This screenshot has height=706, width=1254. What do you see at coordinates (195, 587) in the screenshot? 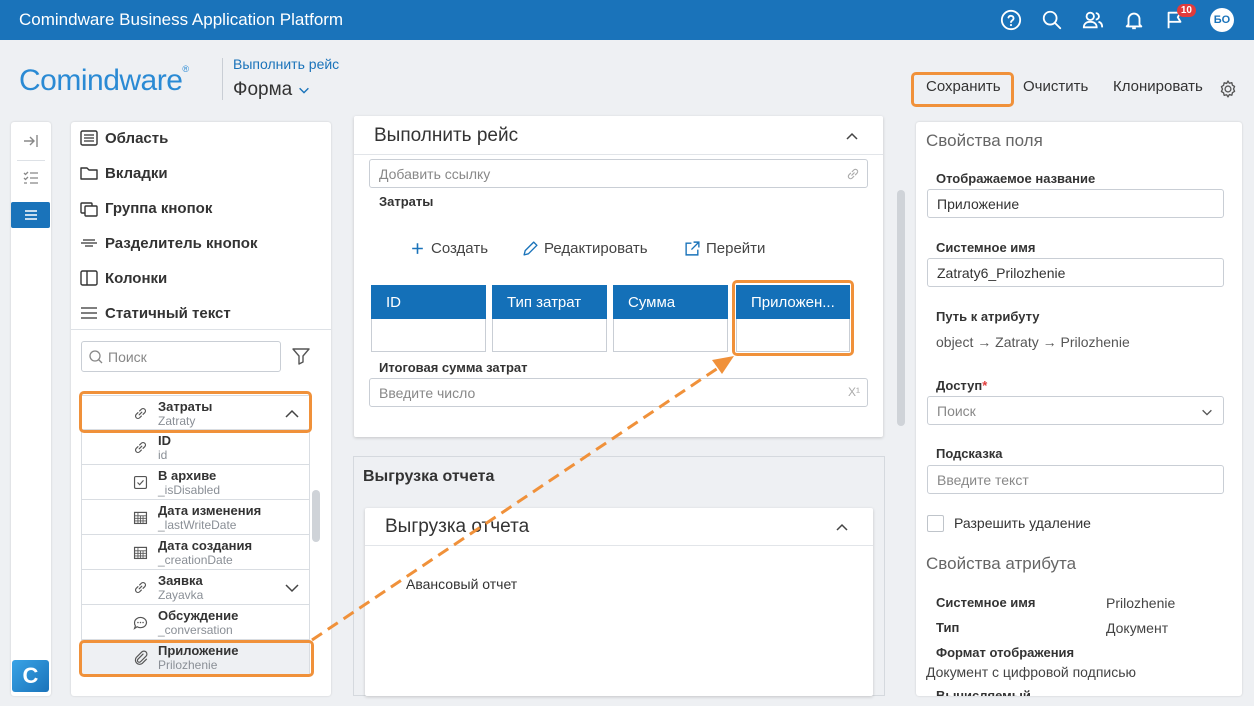
I see `tree-item-zayavka: Заявка Zayavka` at bounding box center [195, 587].